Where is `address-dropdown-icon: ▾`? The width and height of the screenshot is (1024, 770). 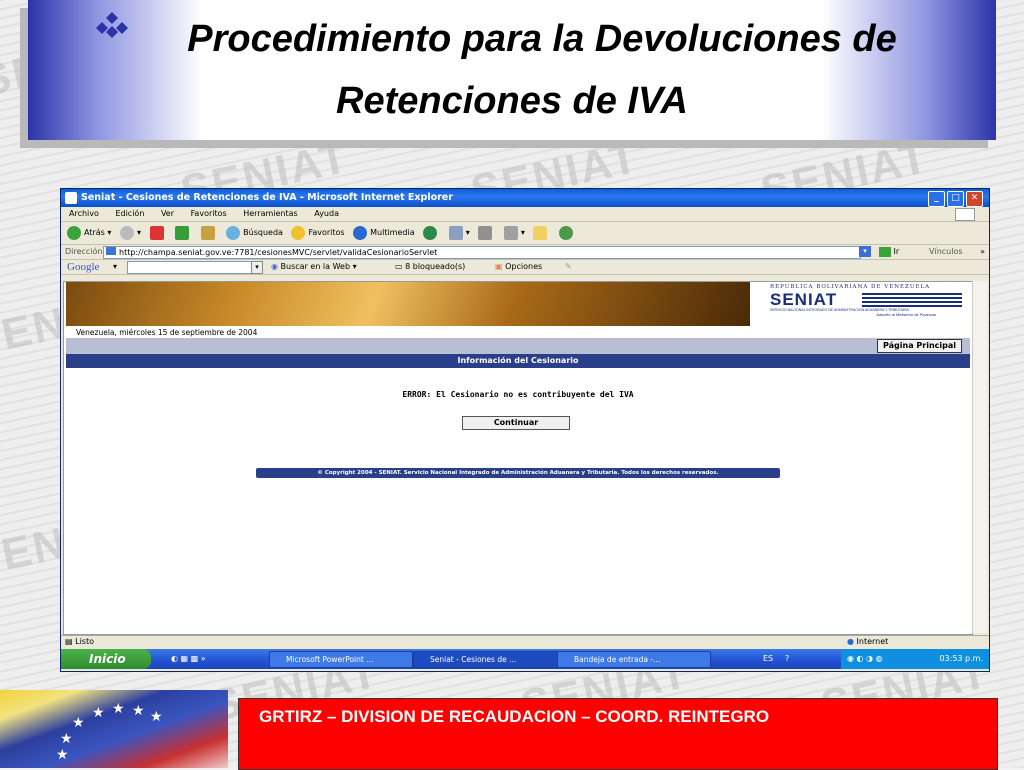
address-dropdown-icon: ▾ is located at coordinates (865, 251).